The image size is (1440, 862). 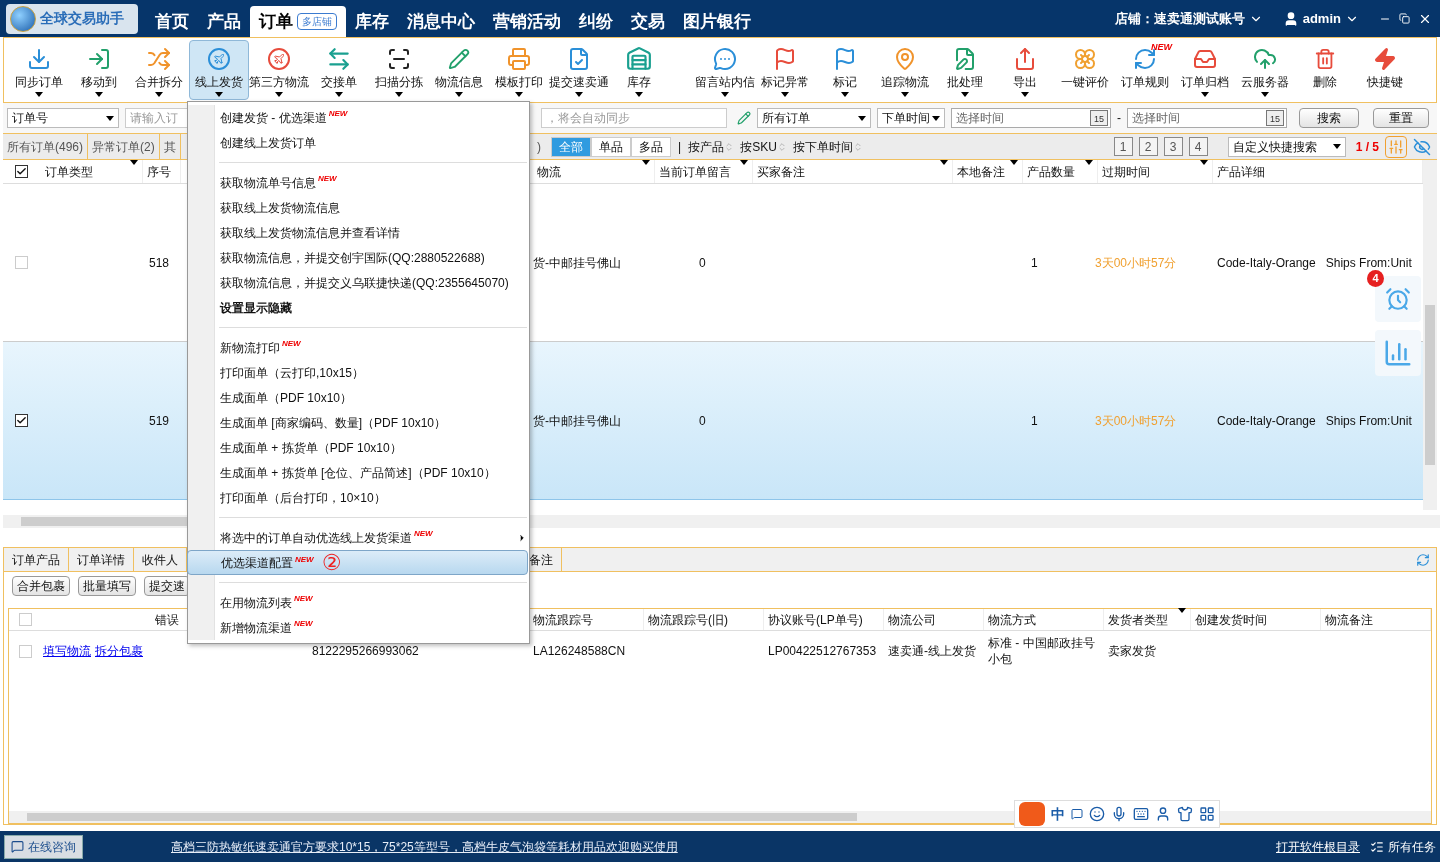 What do you see at coordinates (219, 70) in the screenshot?
I see `toolbar-button: 线上发货` at bounding box center [219, 70].